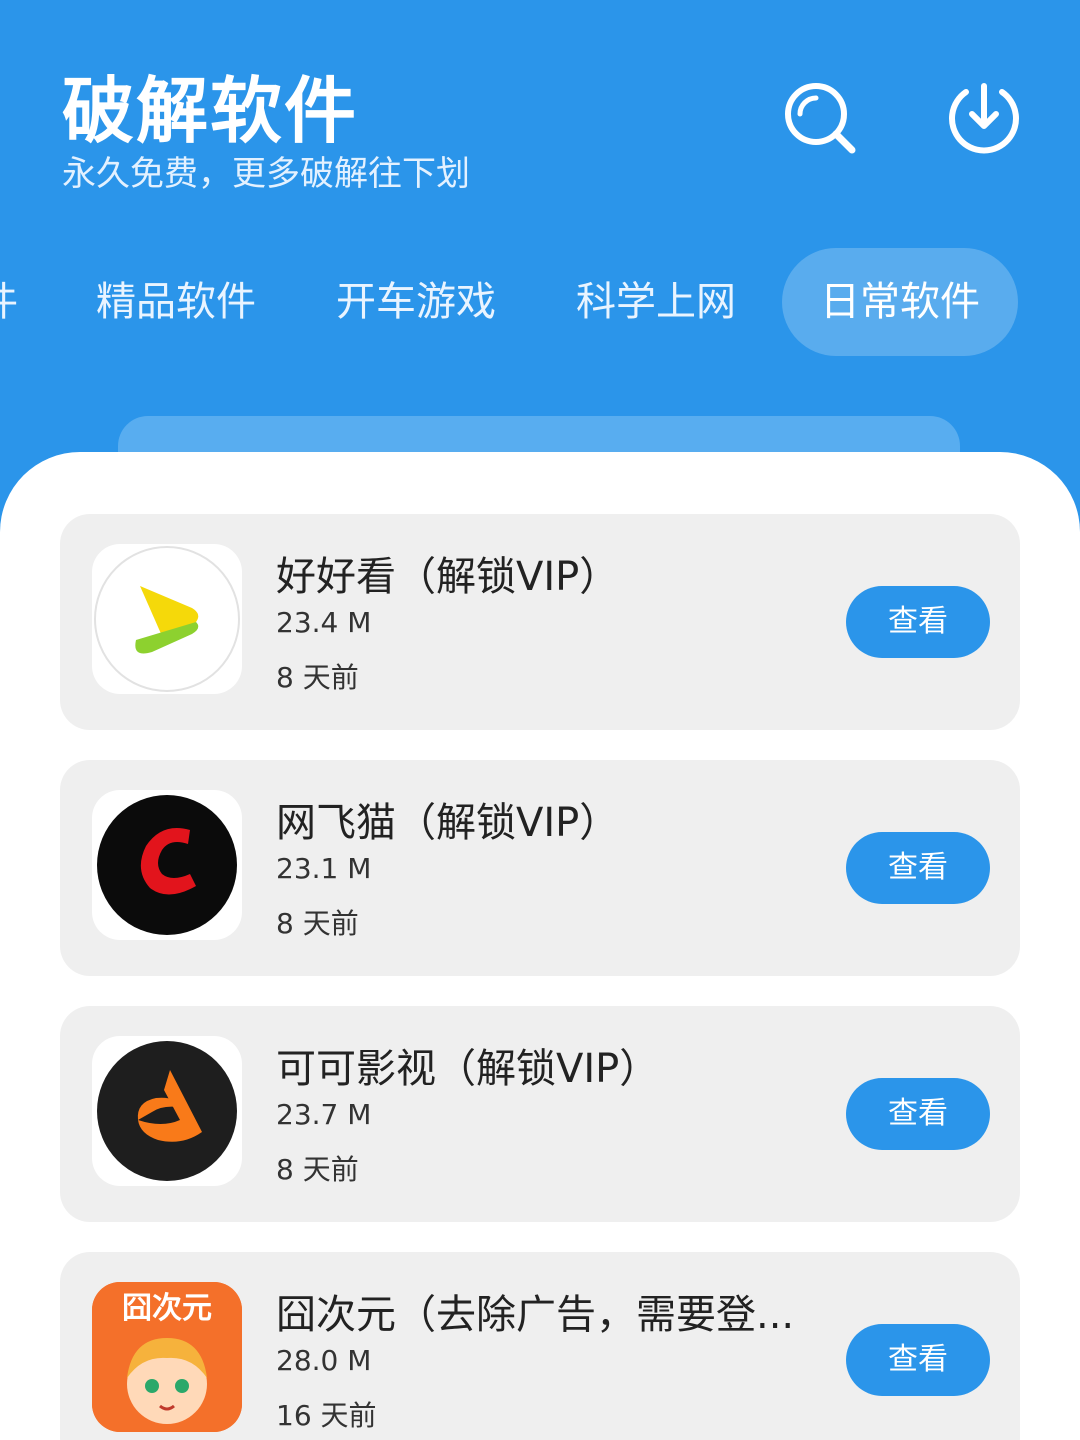  Describe the element at coordinates (448, 823) in the screenshot. I see `app-name: 网飞猫（解锁VIP）` at that location.